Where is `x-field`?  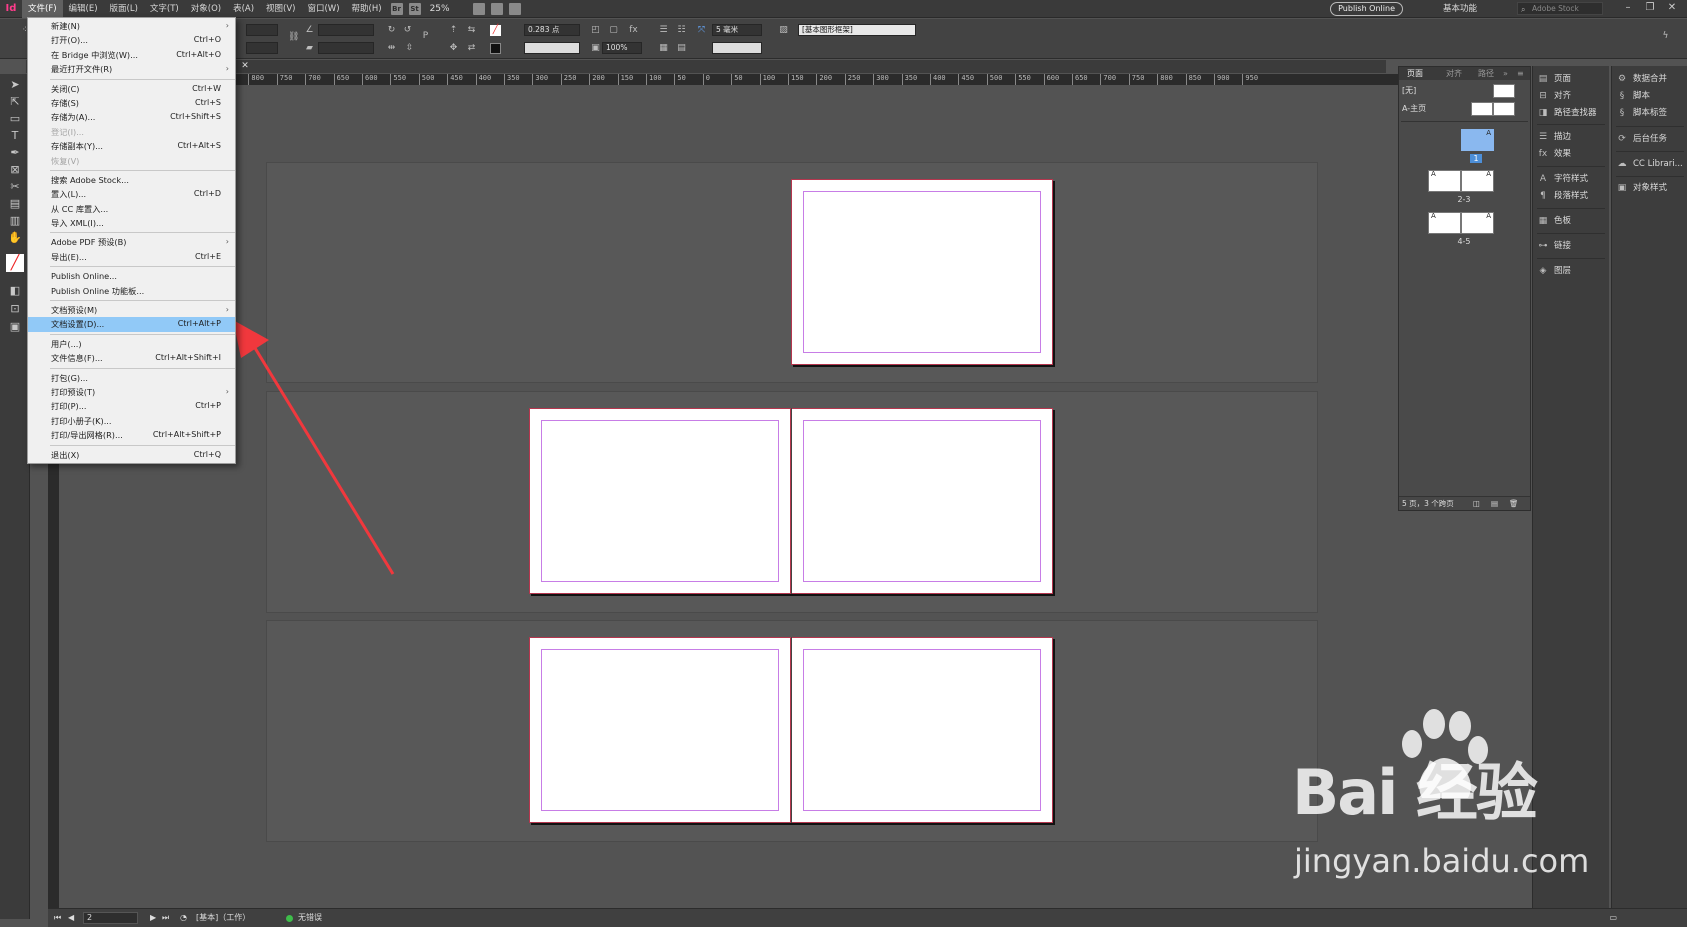 x-field is located at coordinates (262, 30).